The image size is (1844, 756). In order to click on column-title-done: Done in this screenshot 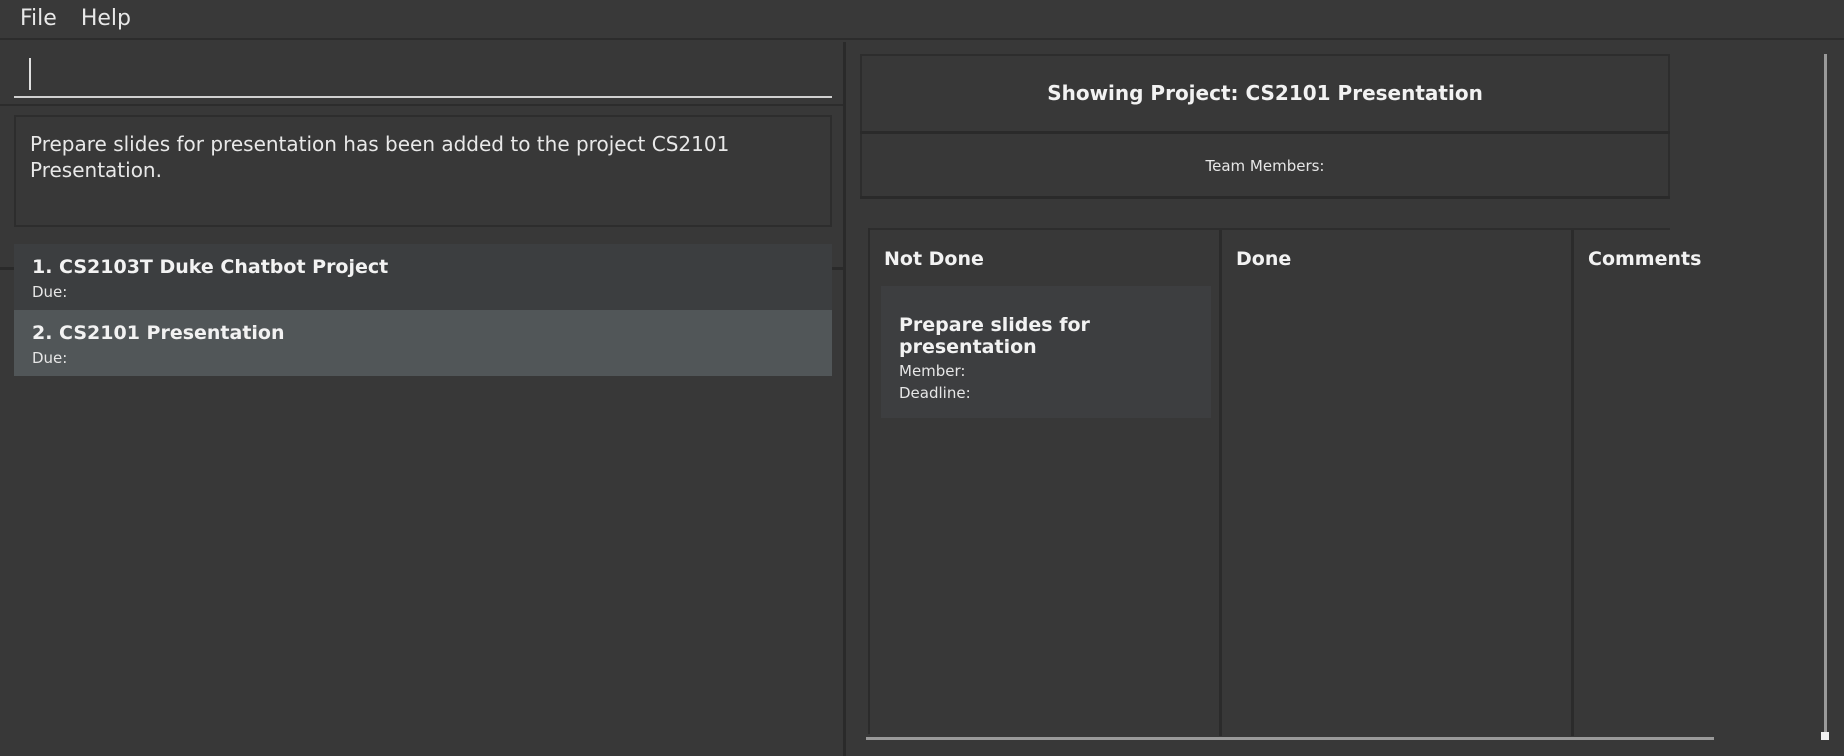, I will do `click(1264, 259)`.